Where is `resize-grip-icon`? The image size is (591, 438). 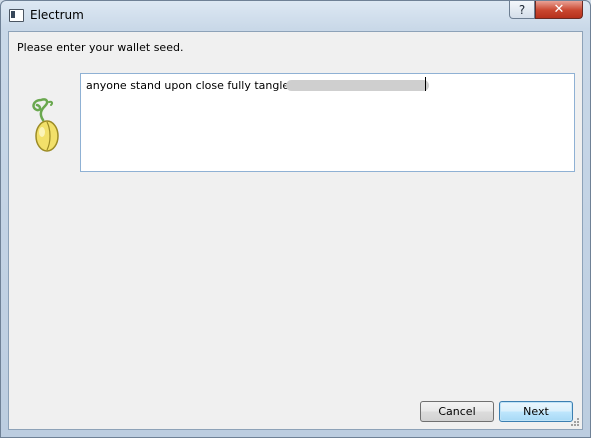
resize-grip-icon is located at coordinates (575, 422).